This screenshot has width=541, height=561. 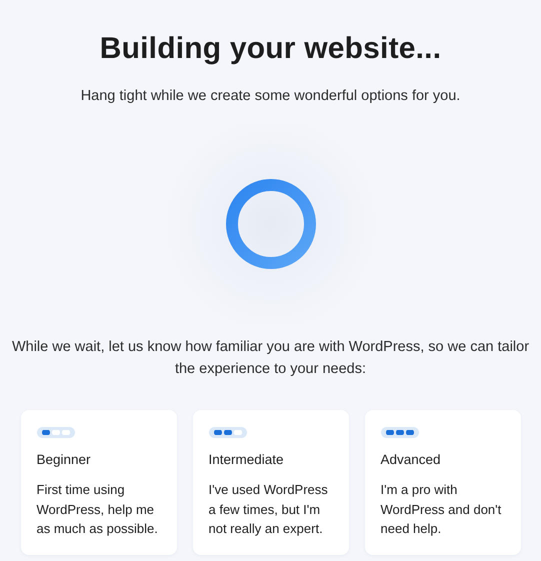 What do you see at coordinates (246, 459) in the screenshot?
I see `option-title: Intermediate` at bounding box center [246, 459].